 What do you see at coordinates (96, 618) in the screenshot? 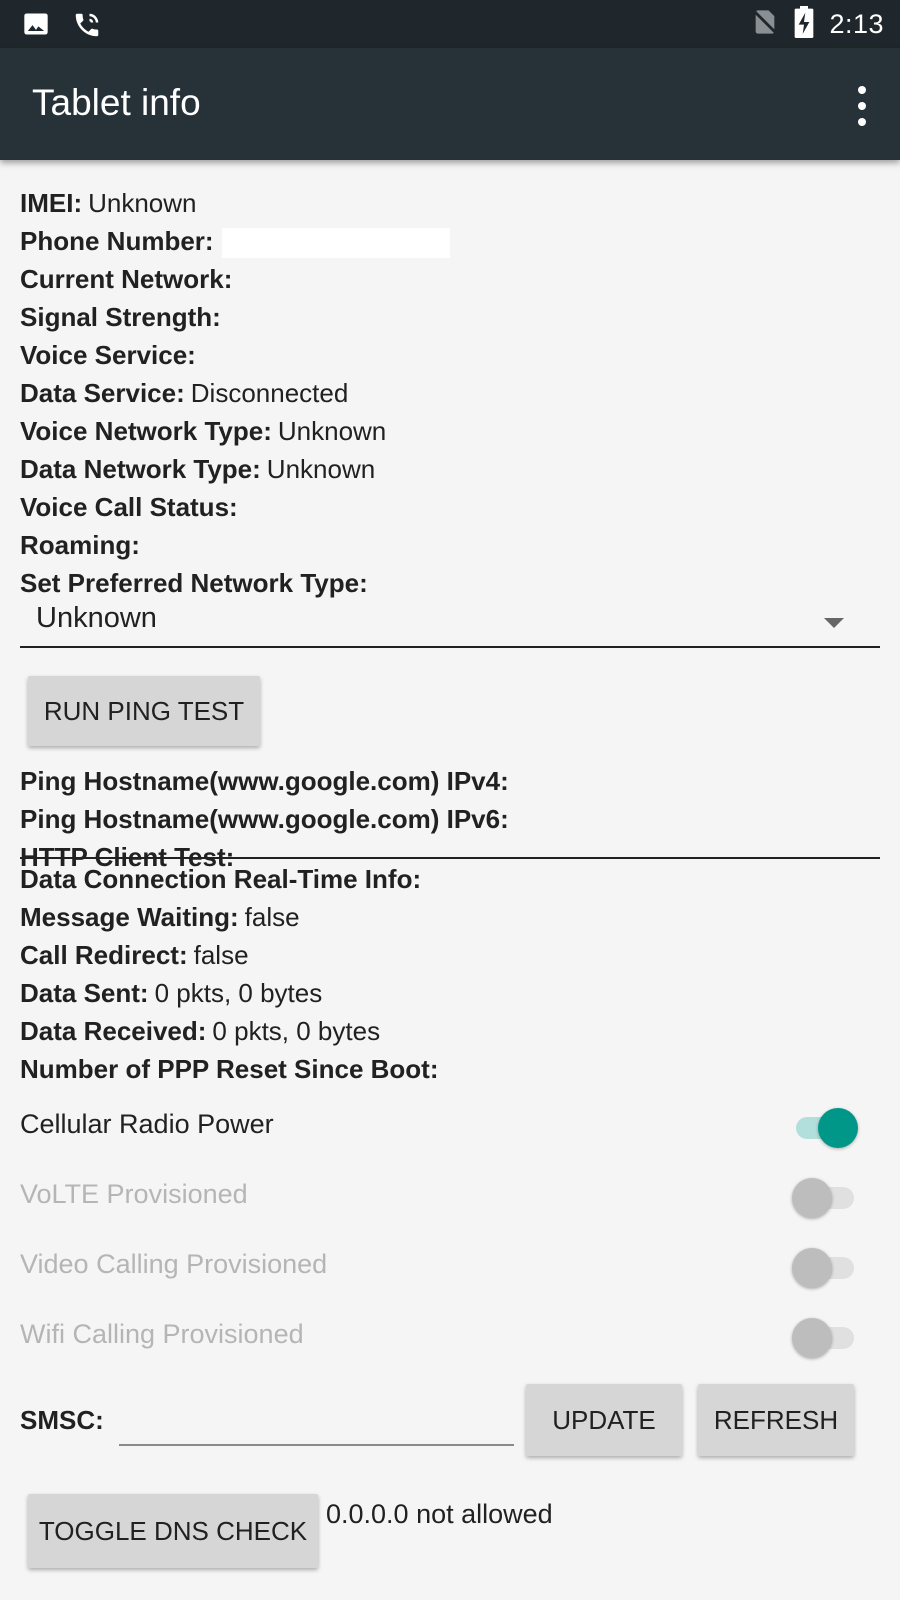
I see `preferred-network-selected: Unknown` at bounding box center [96, 618].